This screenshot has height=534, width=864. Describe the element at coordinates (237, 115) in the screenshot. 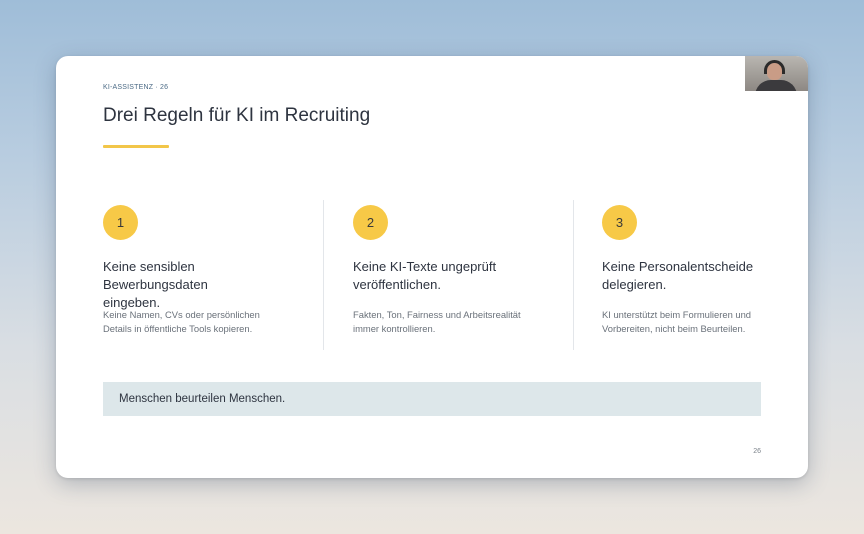

I see `slide-title: Drei Regeln für KI im Recruiting` at that location.